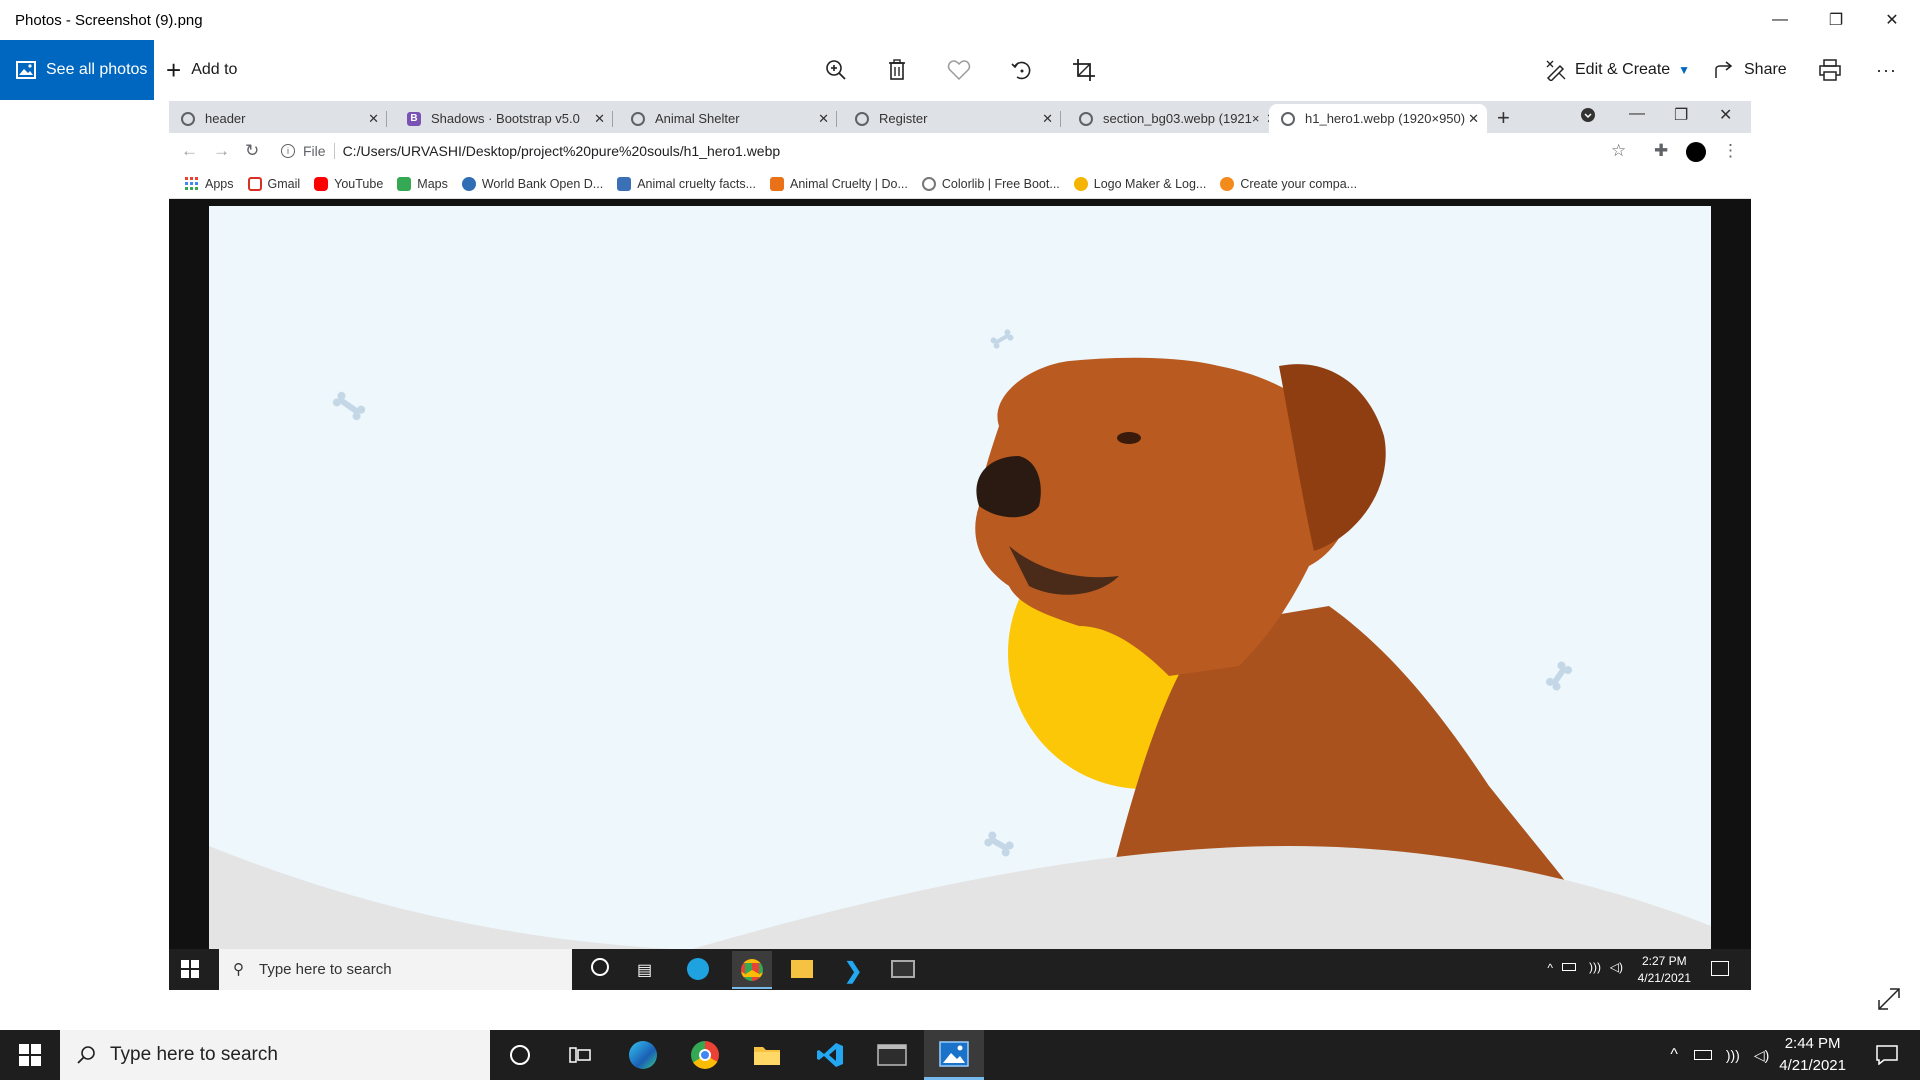 This screenshot has height=1080, width=1920. What do you see at coordinates (422, 183) in the screenshot?
I see `bookmark-maps: Maps` at bounding box center [422, 183].